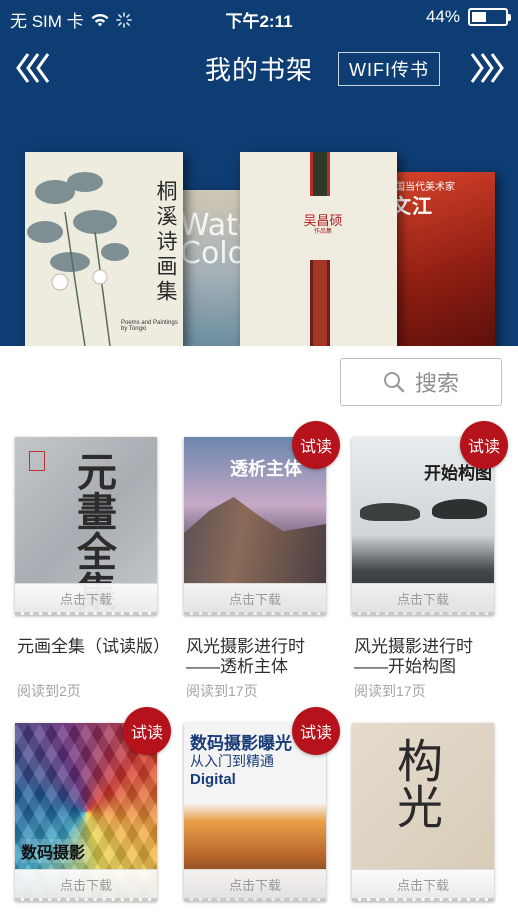  I want to click on book-cover: 元畫全集 点击下载, so click(86, 526).